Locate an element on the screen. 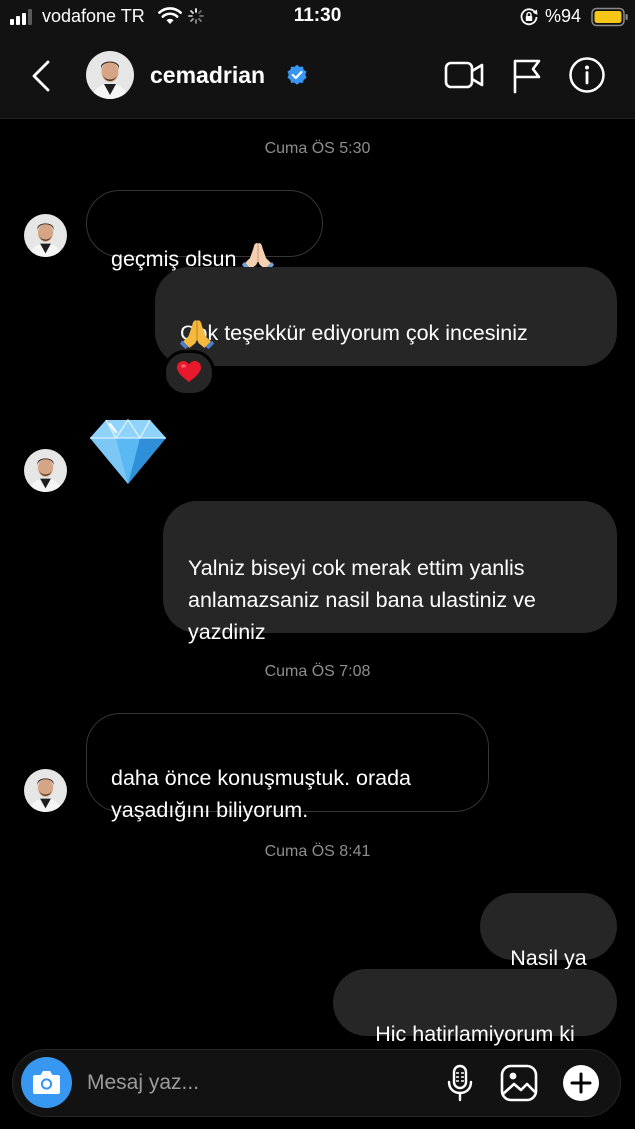  message-bubble-incoming: geçmiş olsun is located at coordinates (204, 230).